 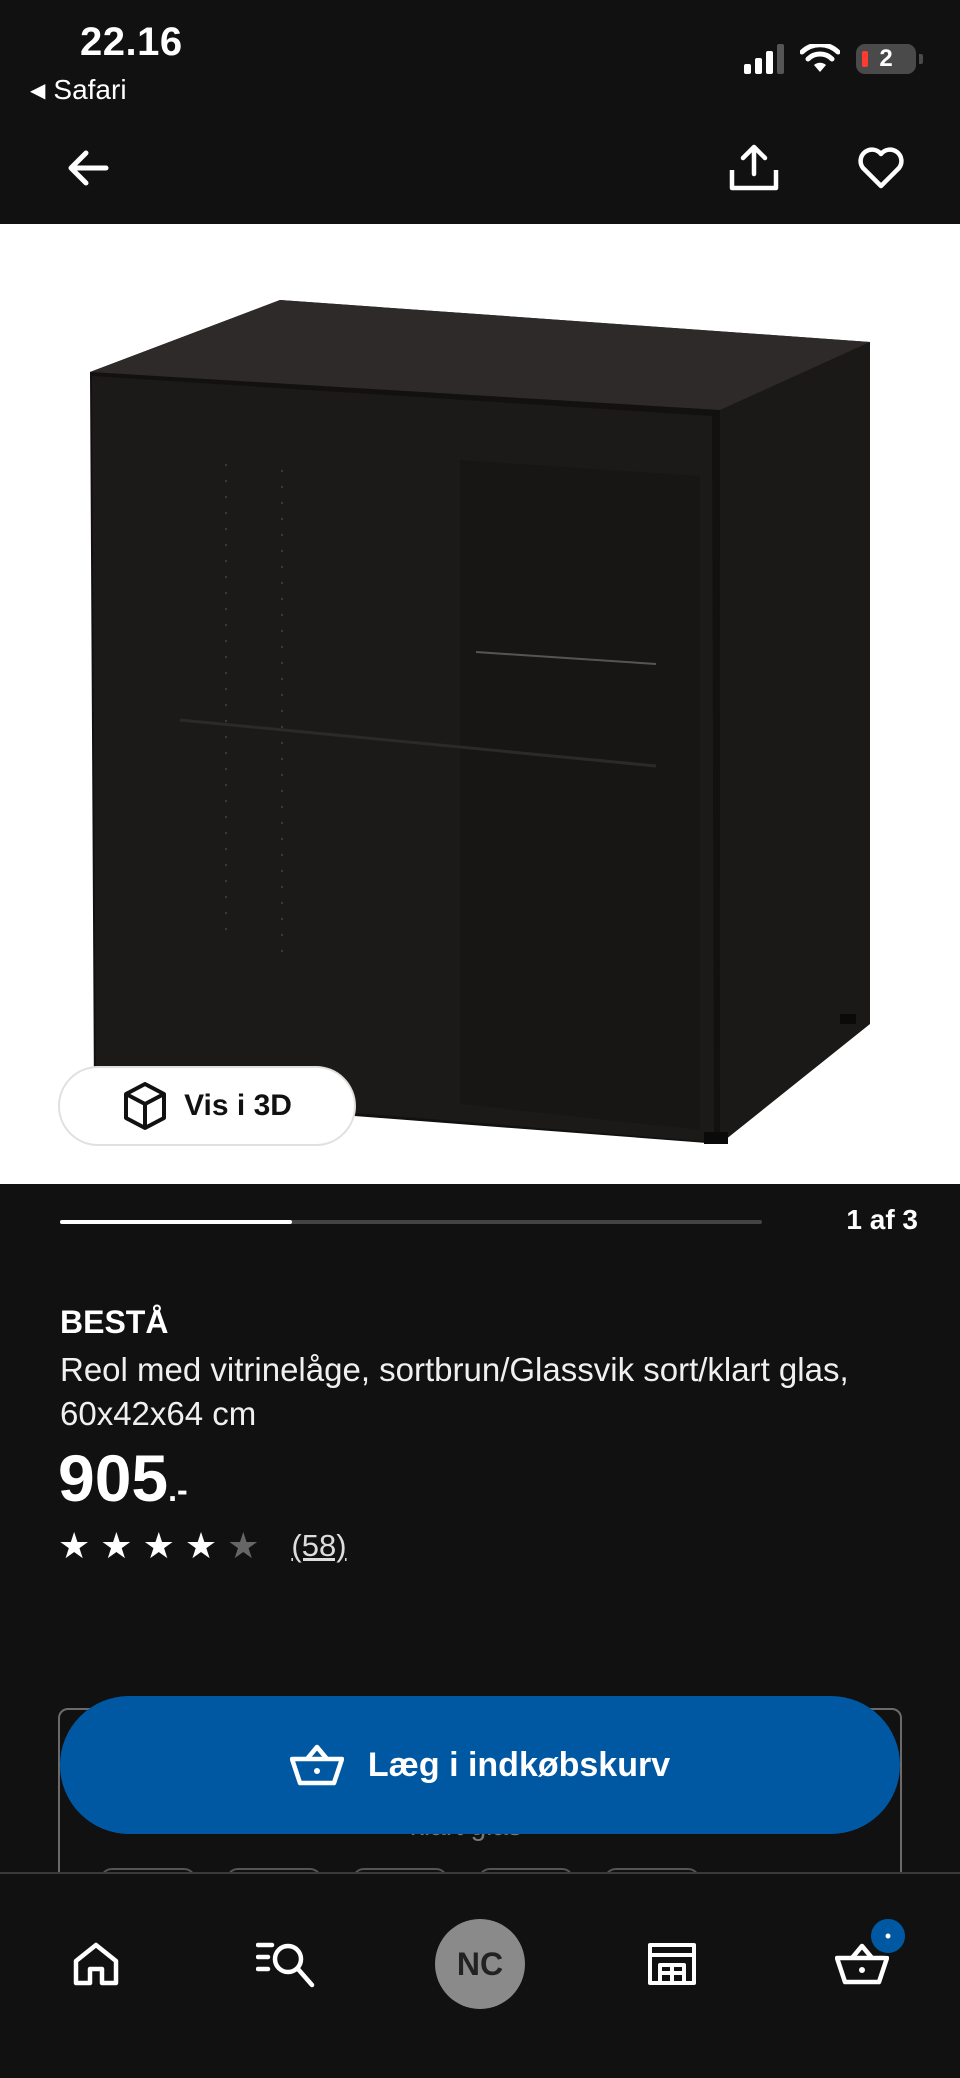 I want to click on nav-search, so click(x=286, y=1964).